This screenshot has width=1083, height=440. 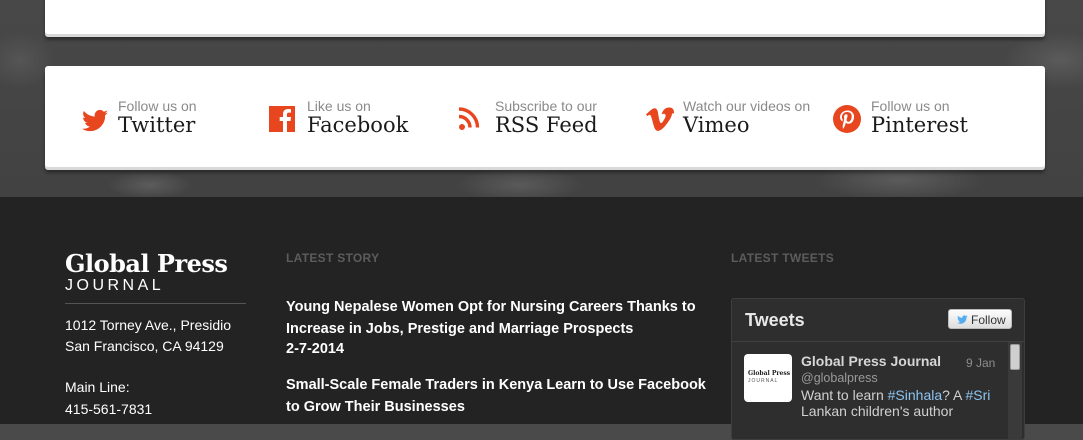 I want to click on scrollbar-thumb, so click(x=1015, y=357).